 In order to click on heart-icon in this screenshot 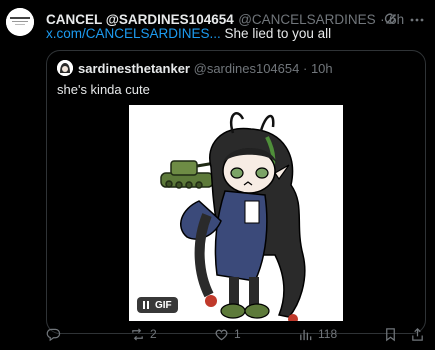, I will do `click(221, 334)`.